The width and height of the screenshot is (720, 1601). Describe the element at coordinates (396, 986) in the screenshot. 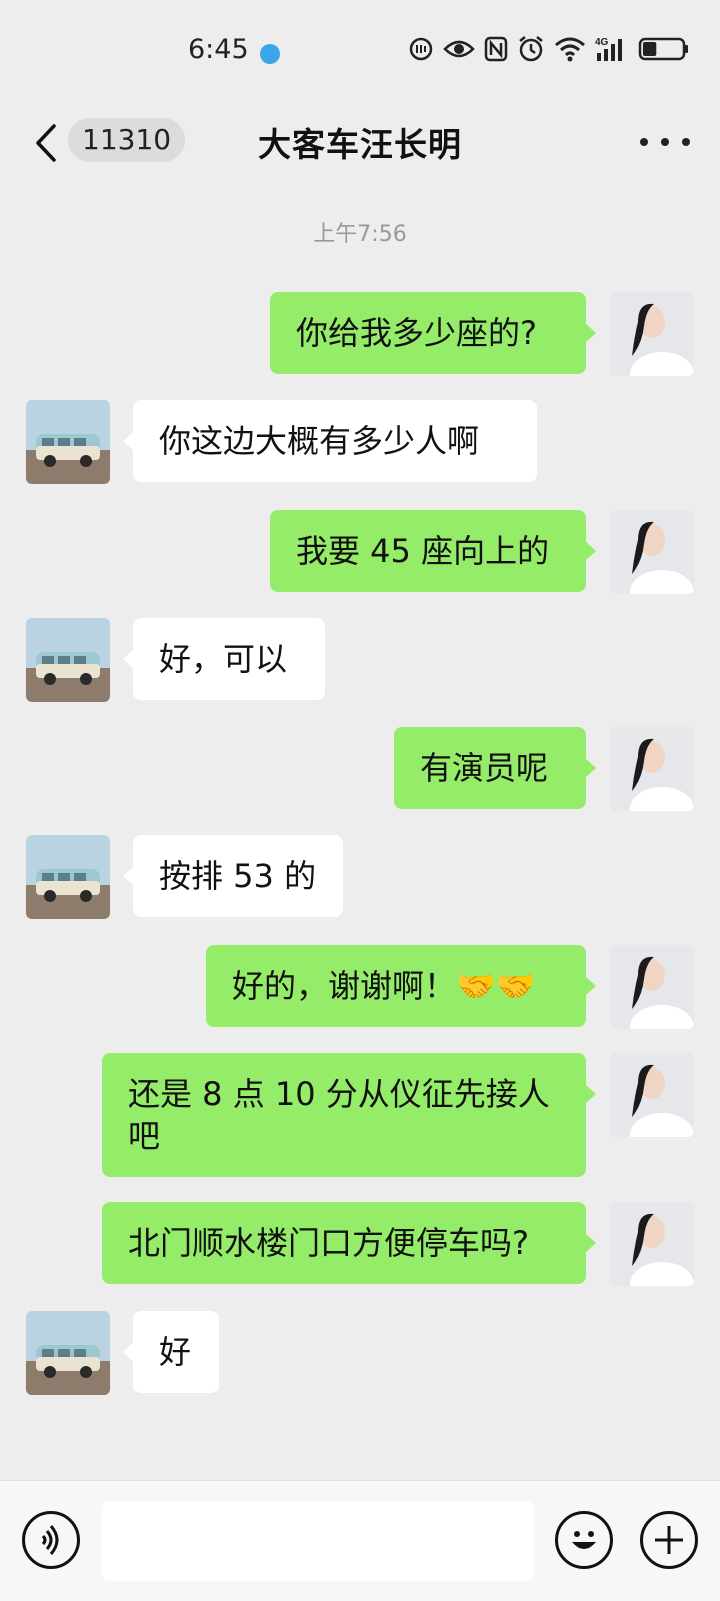

I see `message-bubble: 好的，谢谢啊！🤝🤝` at that location.